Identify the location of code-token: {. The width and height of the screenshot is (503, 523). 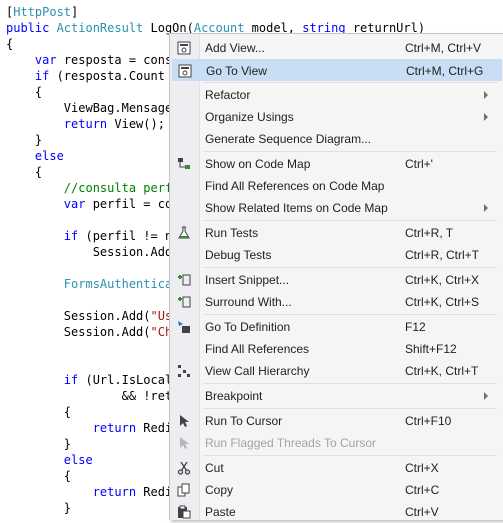
(24, 92).